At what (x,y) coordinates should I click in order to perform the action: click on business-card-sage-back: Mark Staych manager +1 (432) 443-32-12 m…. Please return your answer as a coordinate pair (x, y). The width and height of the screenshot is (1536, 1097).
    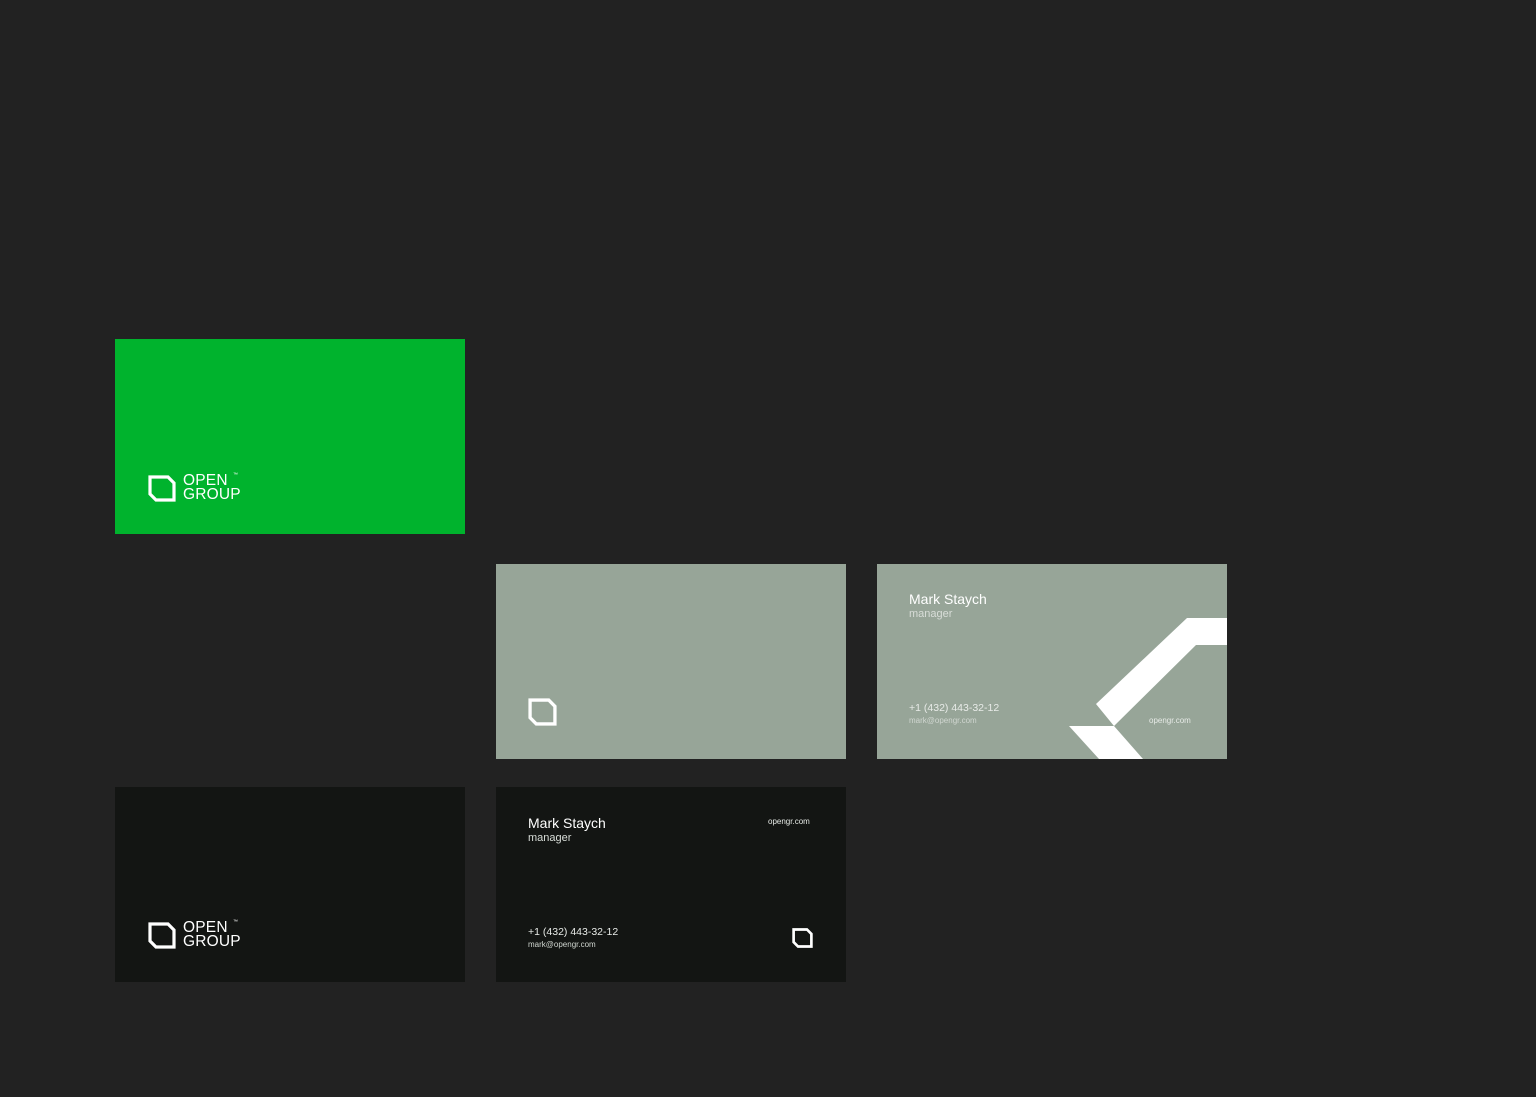
    Looking at the image, I should click on (1052, 661).